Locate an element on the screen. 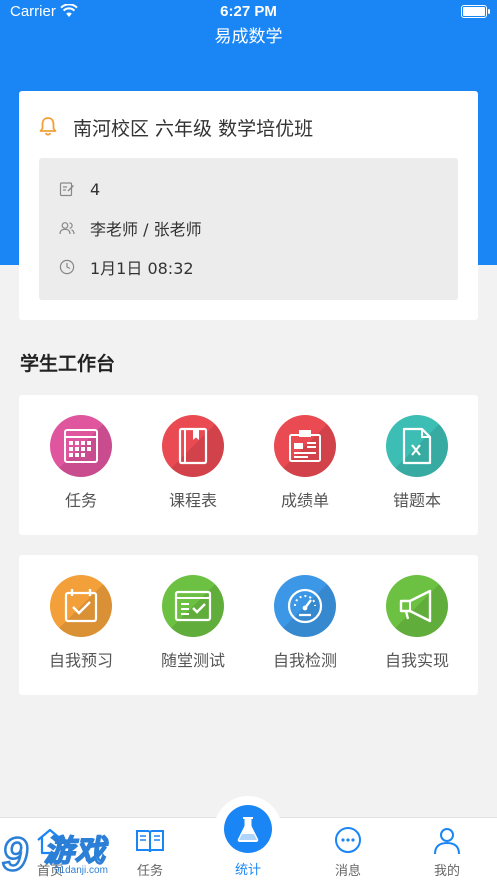  tool-self-preview: 自我预习 is located at coordinates (81, 630).